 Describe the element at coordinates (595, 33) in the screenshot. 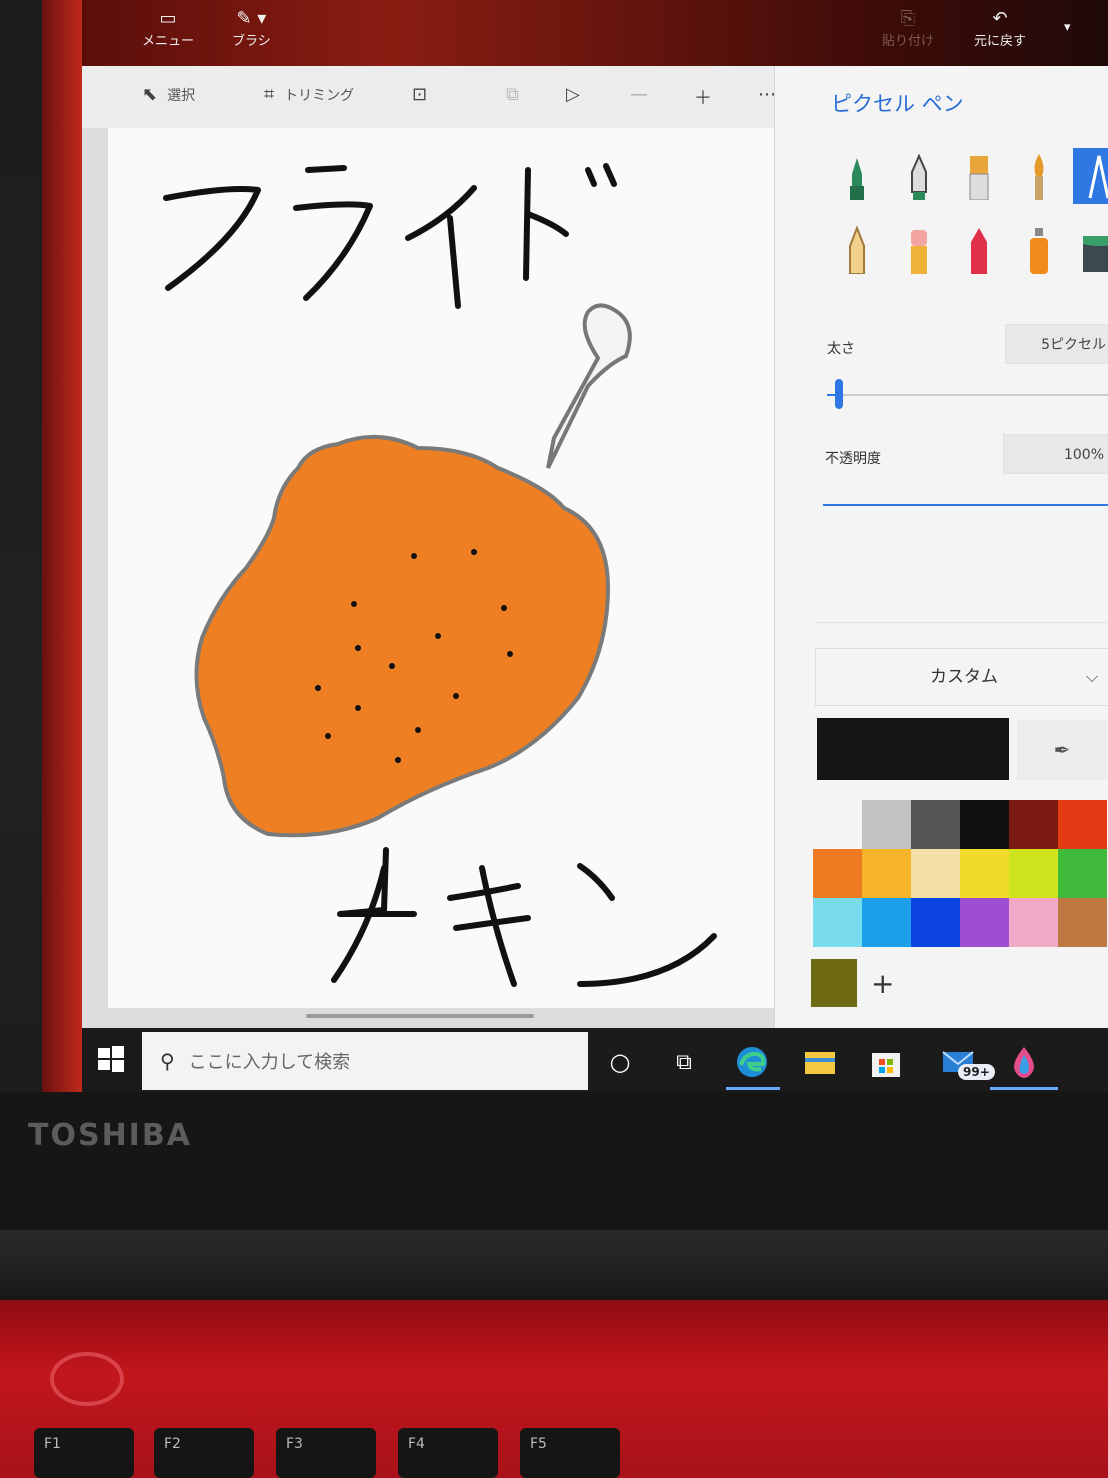

I see `titlebar: ▭ メニュー ✎ ▾ ブラシ ⎘ 貼り付け ↶ 元に戻す ▾ ︿` at that location.